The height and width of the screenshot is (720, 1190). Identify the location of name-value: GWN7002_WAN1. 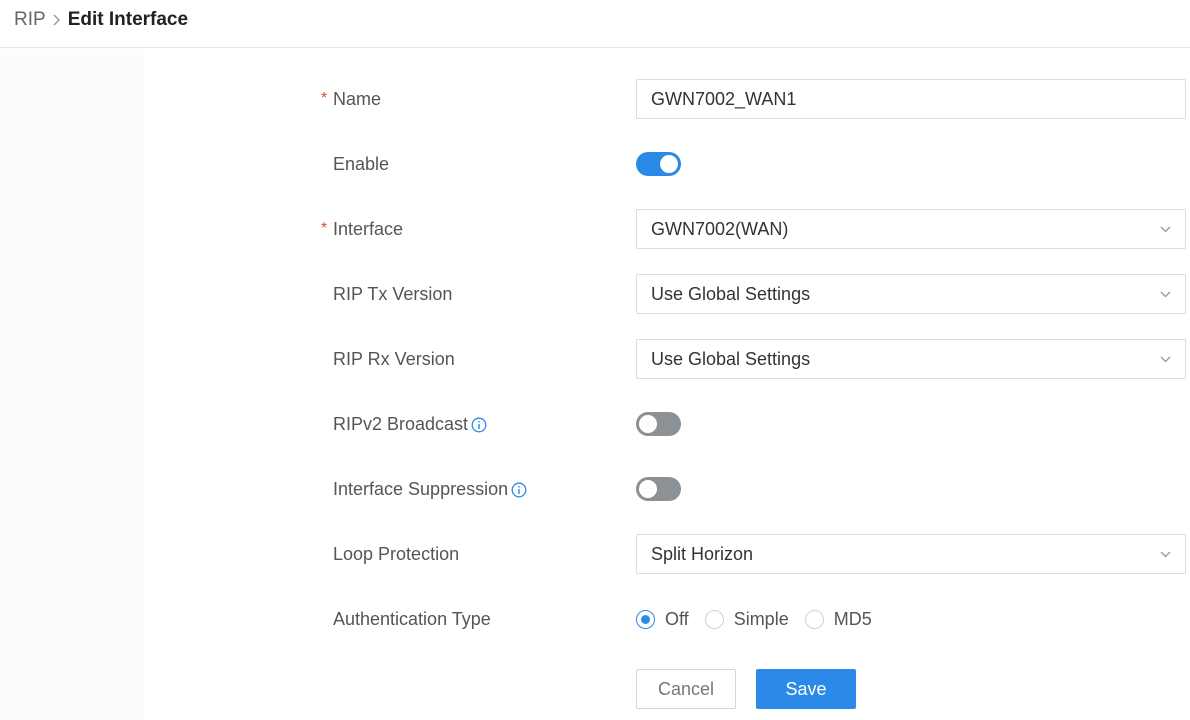
(724, 98).